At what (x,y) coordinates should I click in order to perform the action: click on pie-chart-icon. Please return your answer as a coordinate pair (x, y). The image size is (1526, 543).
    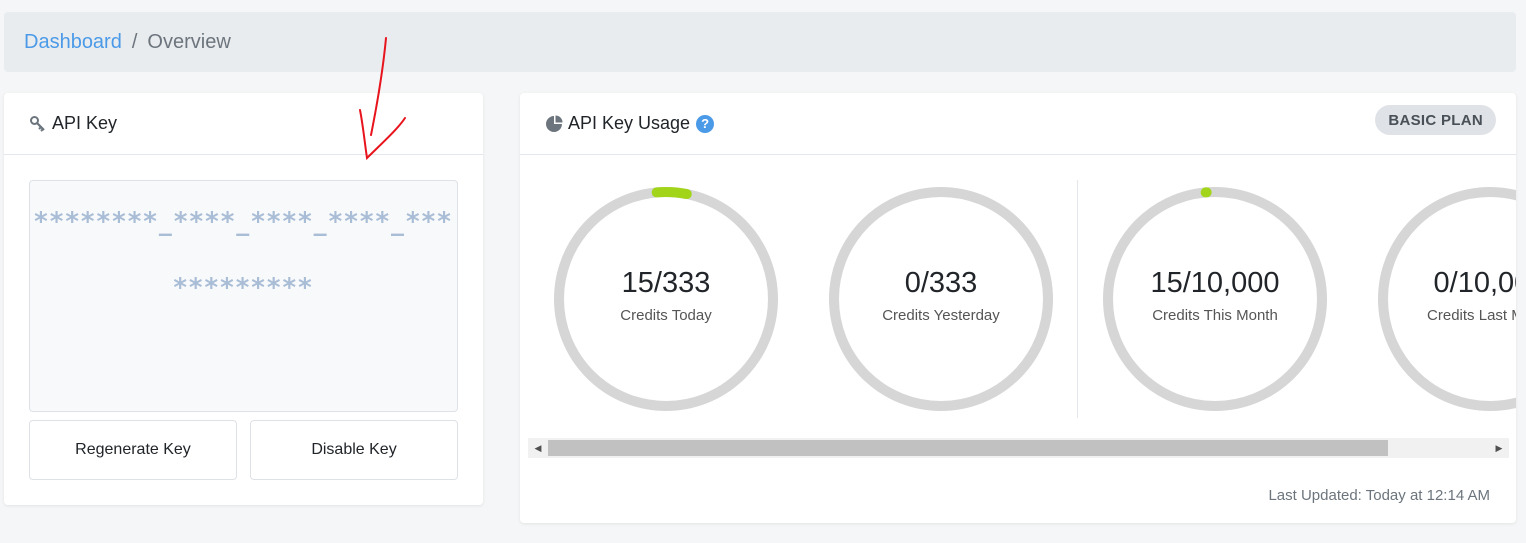
    Looking at the image, I should click on (554, 124).